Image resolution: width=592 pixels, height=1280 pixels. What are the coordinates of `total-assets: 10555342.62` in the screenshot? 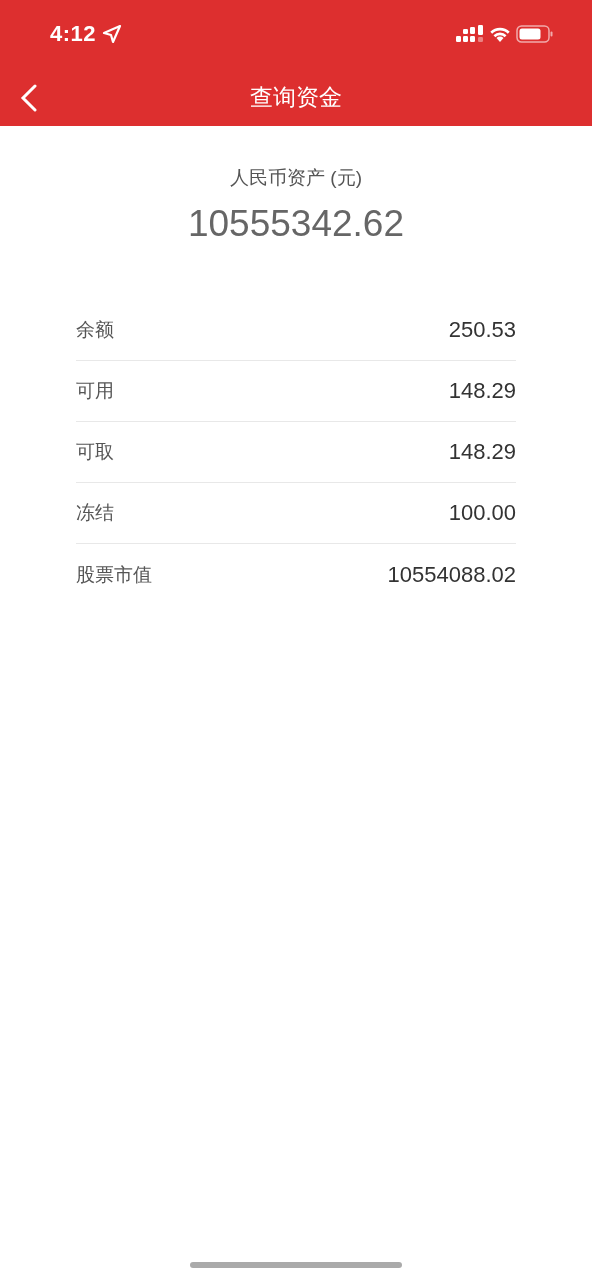 It's located at (296, 224).